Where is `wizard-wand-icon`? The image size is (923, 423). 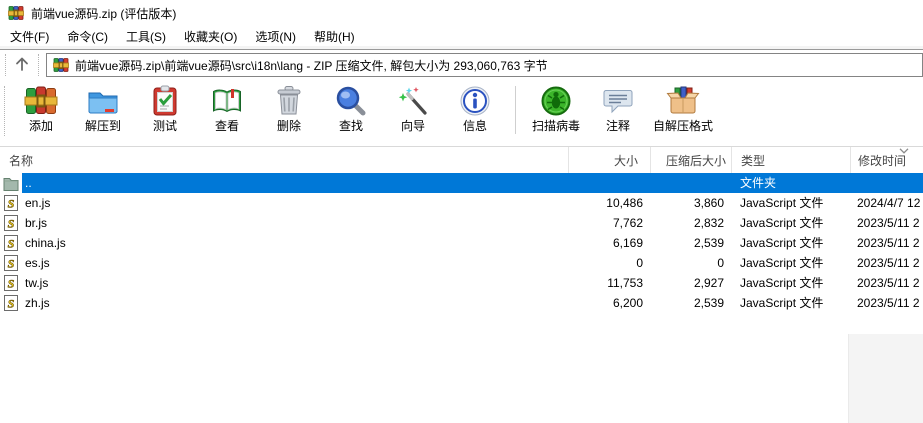 wizard-wand-icon is located at coordinates (413, 101).